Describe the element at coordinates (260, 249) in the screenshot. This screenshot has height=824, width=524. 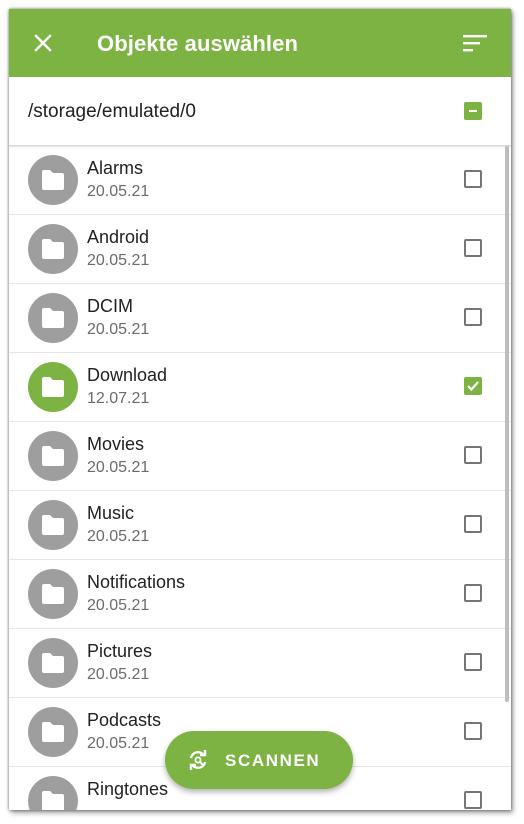
I see `list-item: Android 20.05.21` at that location.